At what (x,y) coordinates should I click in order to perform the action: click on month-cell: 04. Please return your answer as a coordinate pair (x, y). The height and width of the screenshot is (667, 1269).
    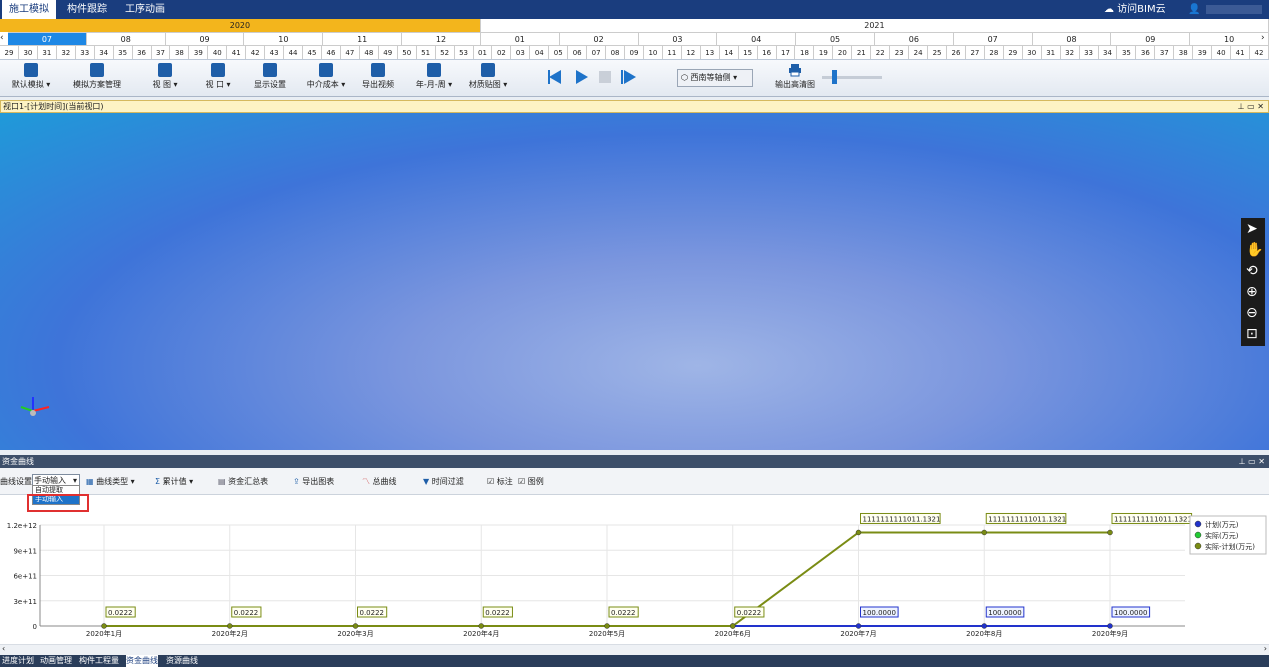
    Looking at the image, I should click on (757, 38).